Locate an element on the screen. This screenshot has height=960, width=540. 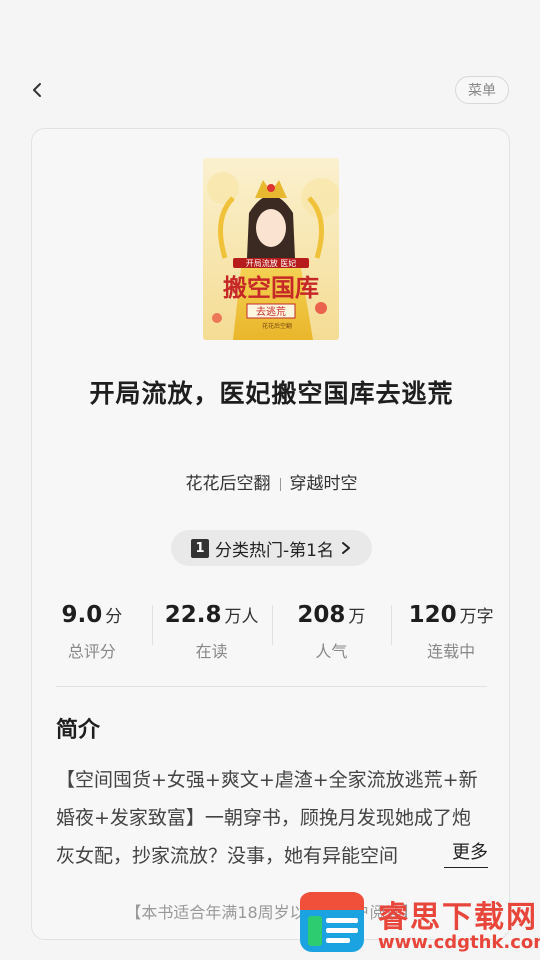
stat-label: 人气 is located at coordinates (331, 651).